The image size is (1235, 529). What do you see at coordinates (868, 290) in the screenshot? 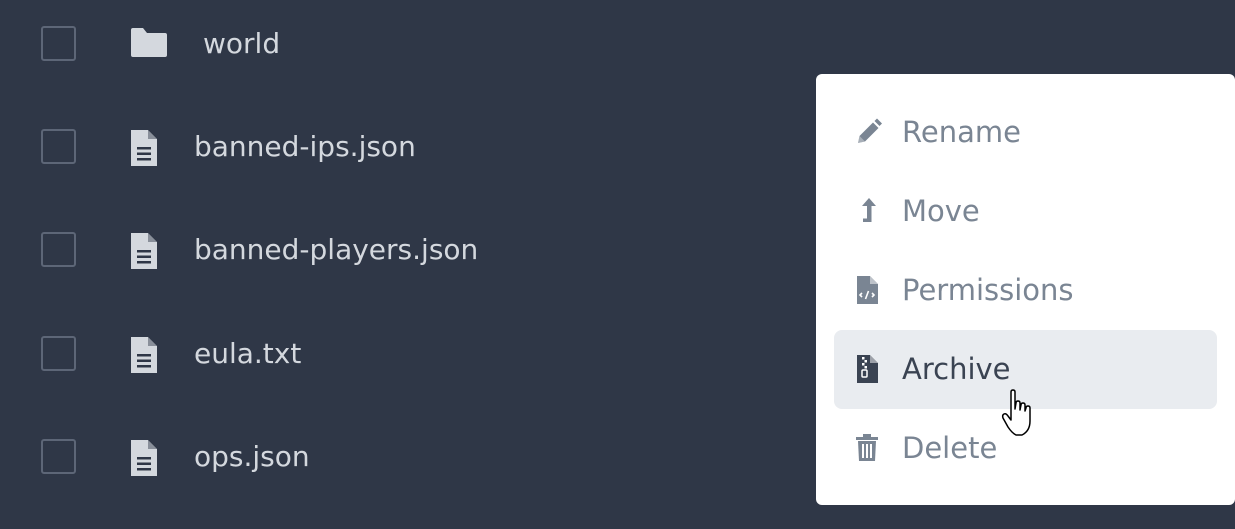
I see `file-code-icon` at bounding box center [868, 290].